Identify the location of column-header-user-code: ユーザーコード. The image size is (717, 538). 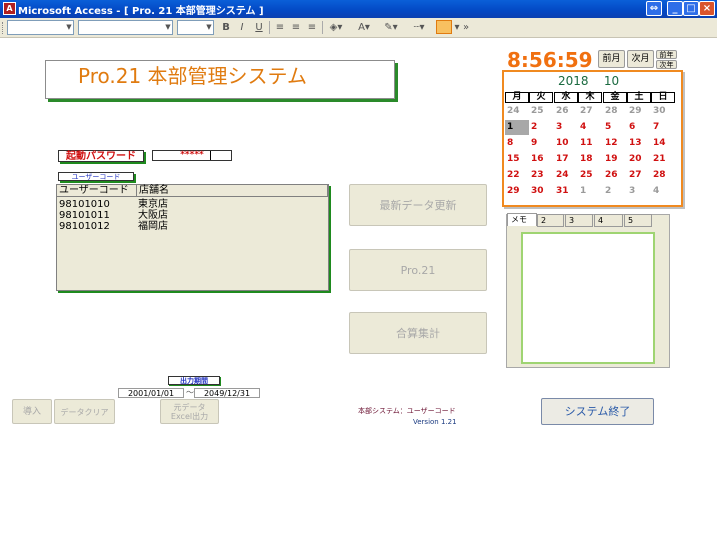
(97, 191).